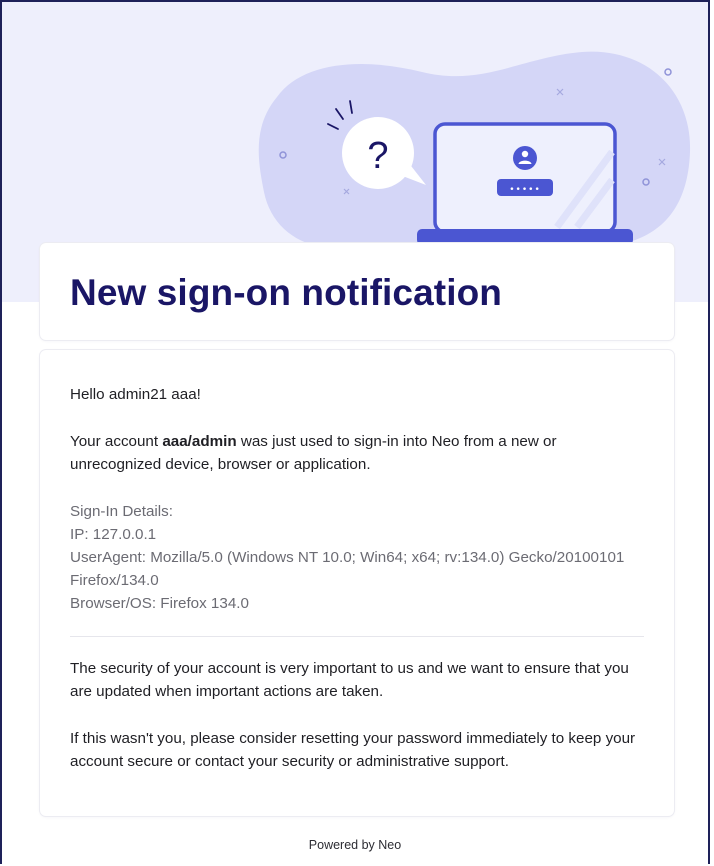 This screenshot has height=866, width=714. What do you see at coordinates (116, 441) in the screenshot?
I see `intro-prefix: Your account` at bounding box center [116, 441].